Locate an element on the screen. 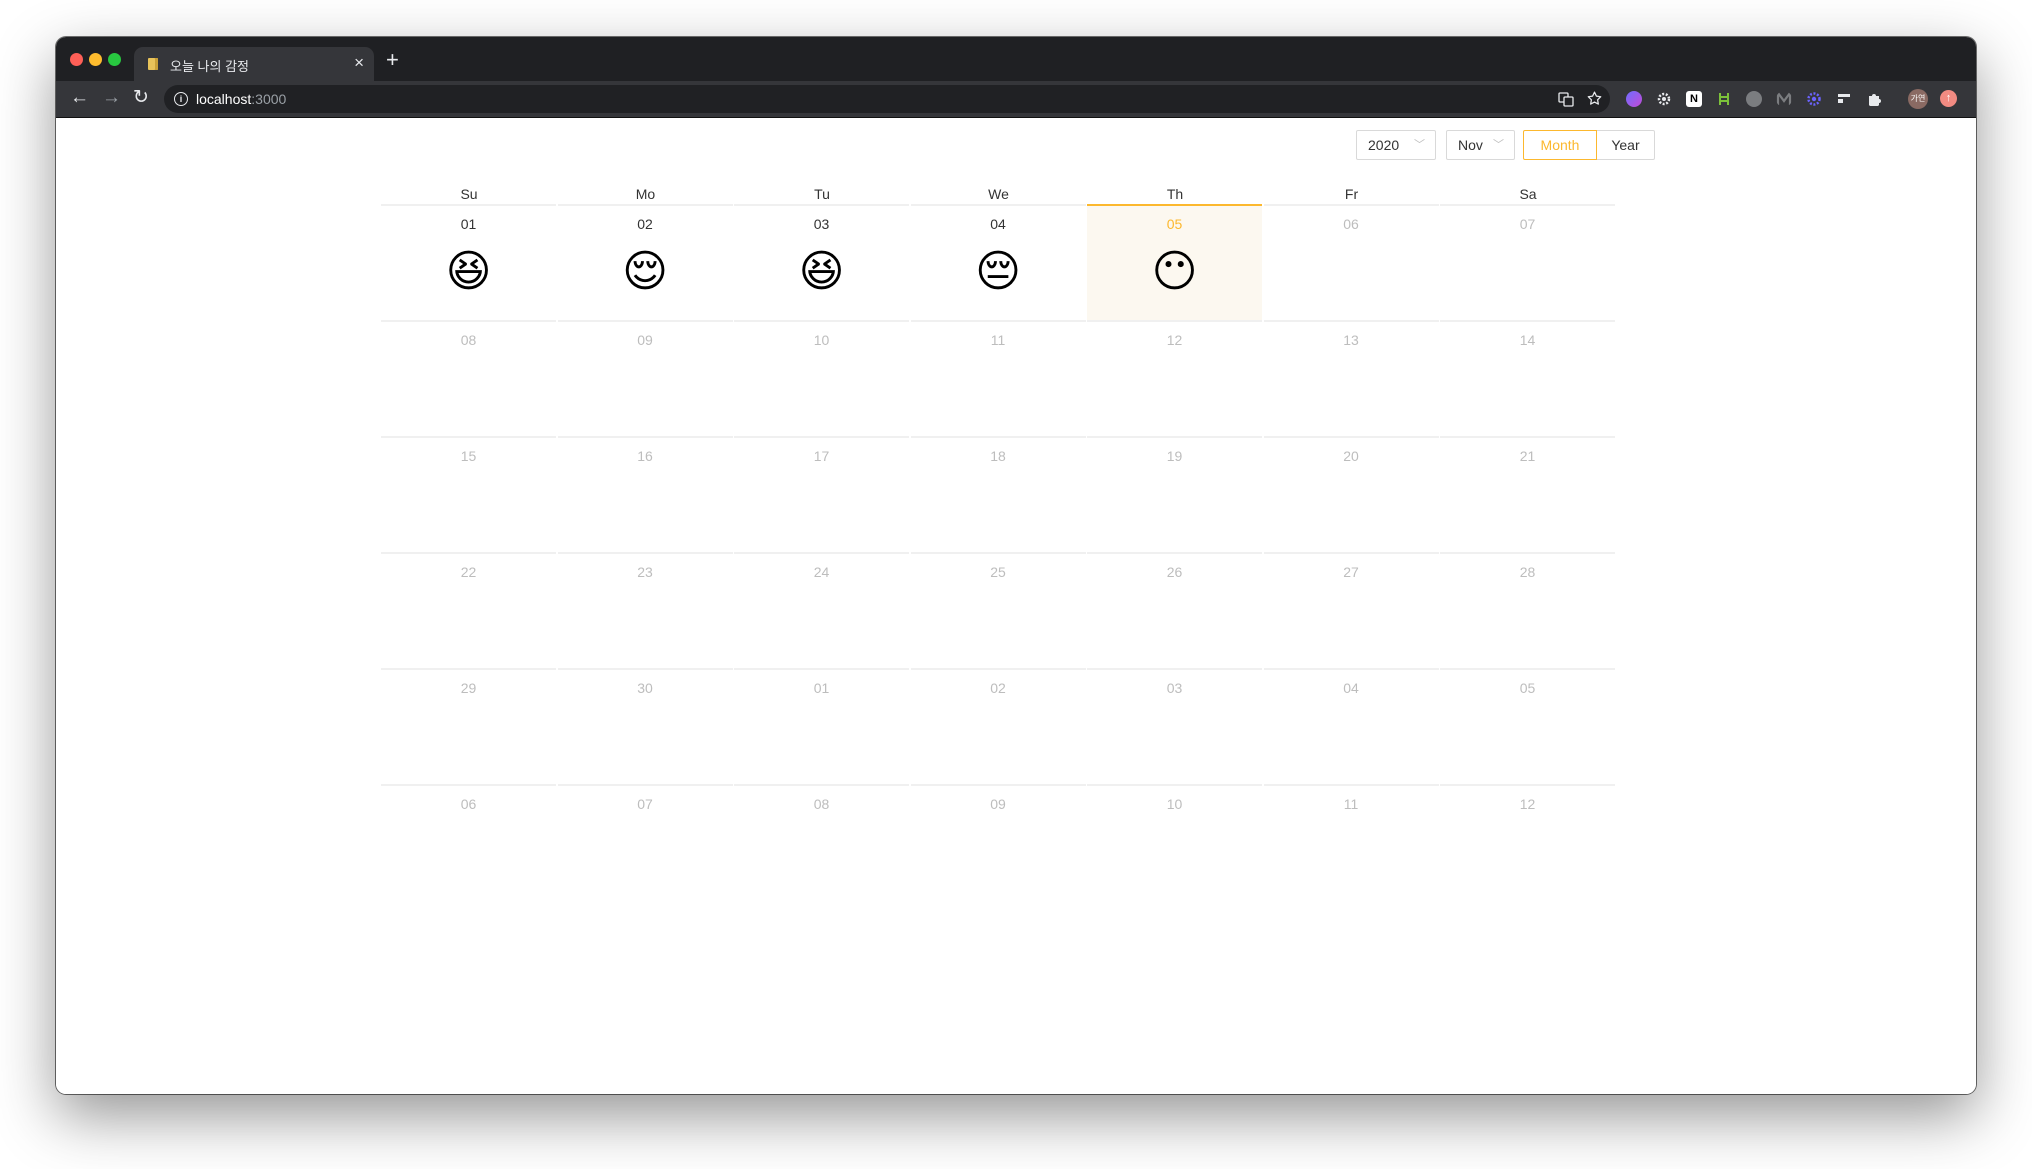  calendar-cell: 01 😆 is located at coordinates (468, 262).